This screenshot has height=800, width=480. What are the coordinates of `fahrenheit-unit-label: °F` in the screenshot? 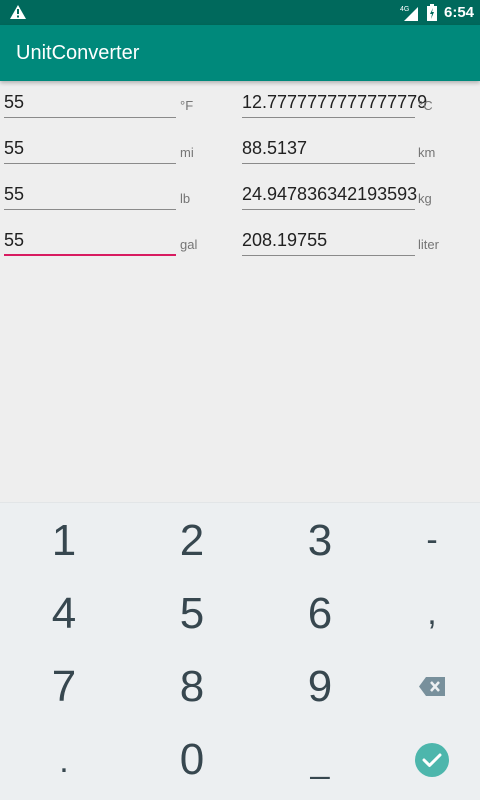 It's located at (187, 105).